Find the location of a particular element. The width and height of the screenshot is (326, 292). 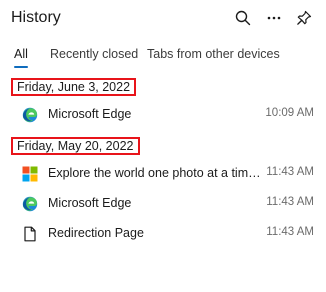

pin-icon is located at coordinates (304, 18).